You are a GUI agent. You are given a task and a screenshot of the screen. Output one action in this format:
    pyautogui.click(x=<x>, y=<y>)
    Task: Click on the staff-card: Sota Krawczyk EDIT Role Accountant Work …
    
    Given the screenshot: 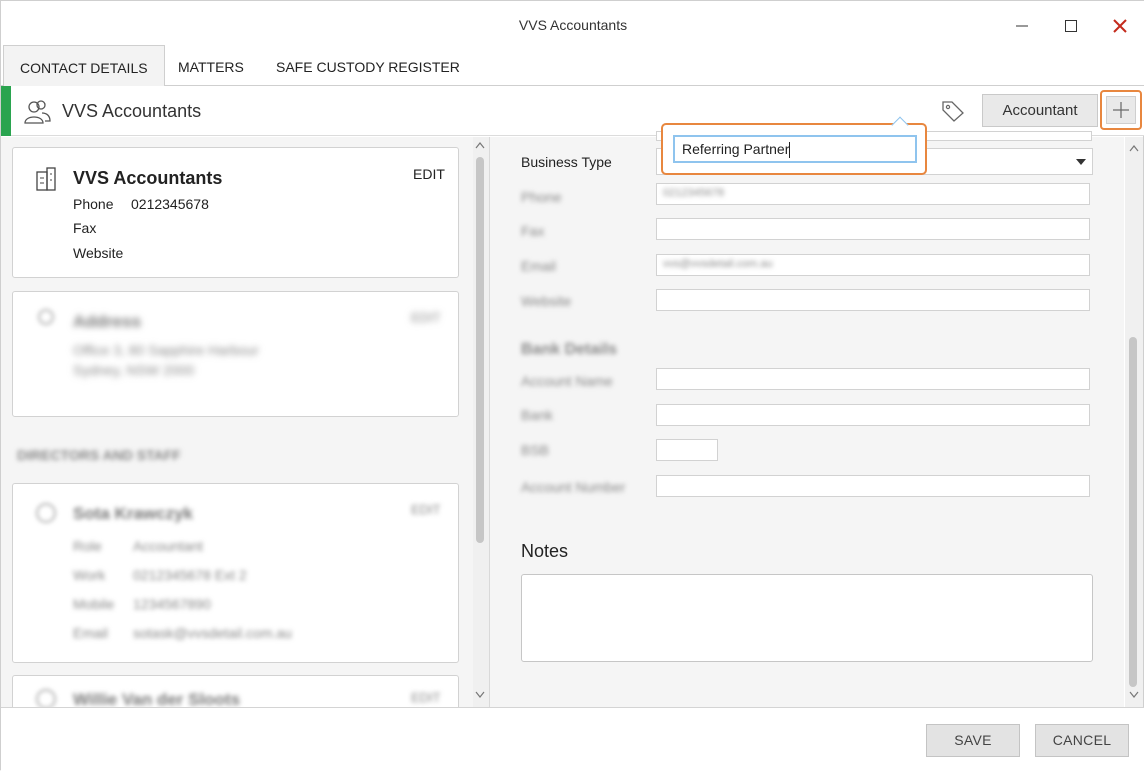 What is the action you would take?
    pyautogui.click(x=235, y=573)
    